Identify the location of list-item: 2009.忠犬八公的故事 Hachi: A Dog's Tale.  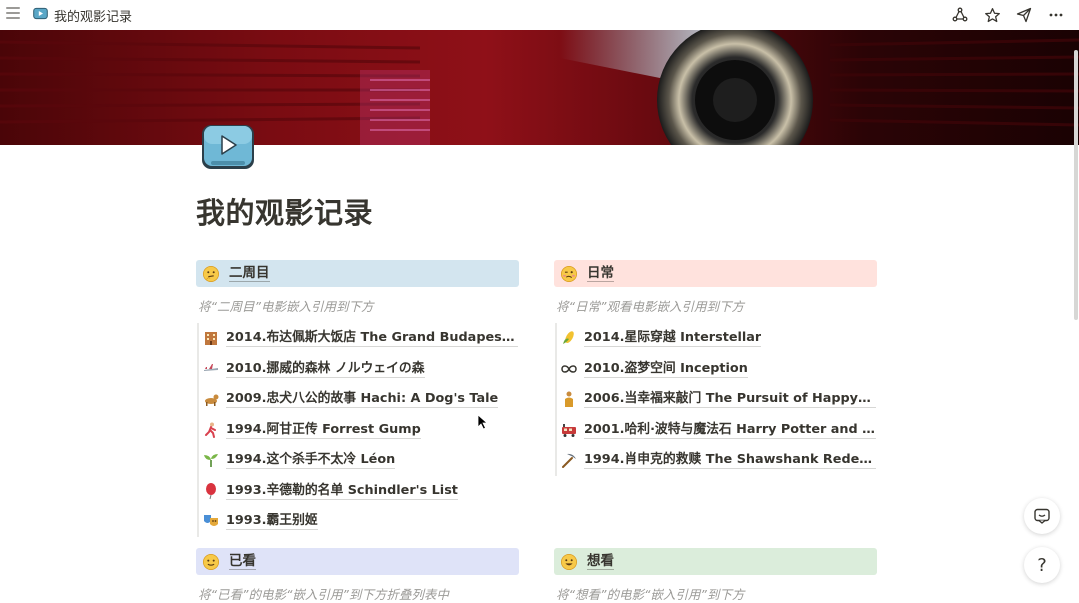
(360, 399).